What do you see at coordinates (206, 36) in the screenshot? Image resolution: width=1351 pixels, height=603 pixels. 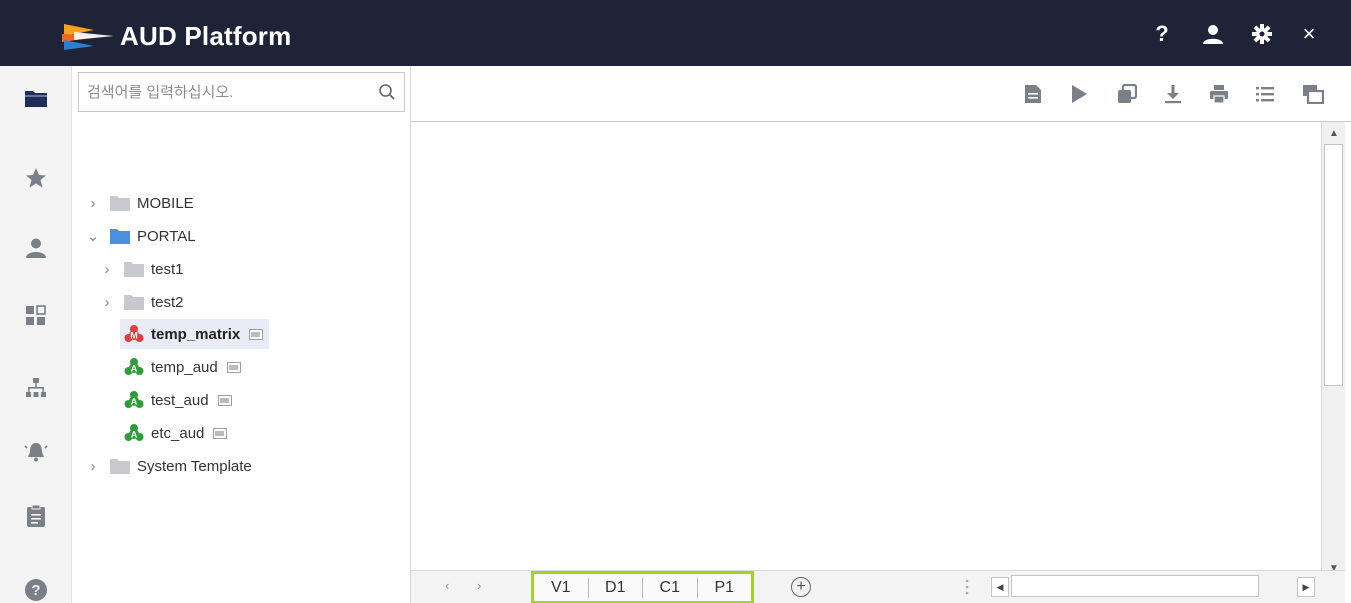 I see `app-title: AUD Platform` at bounding box center [206, 36].